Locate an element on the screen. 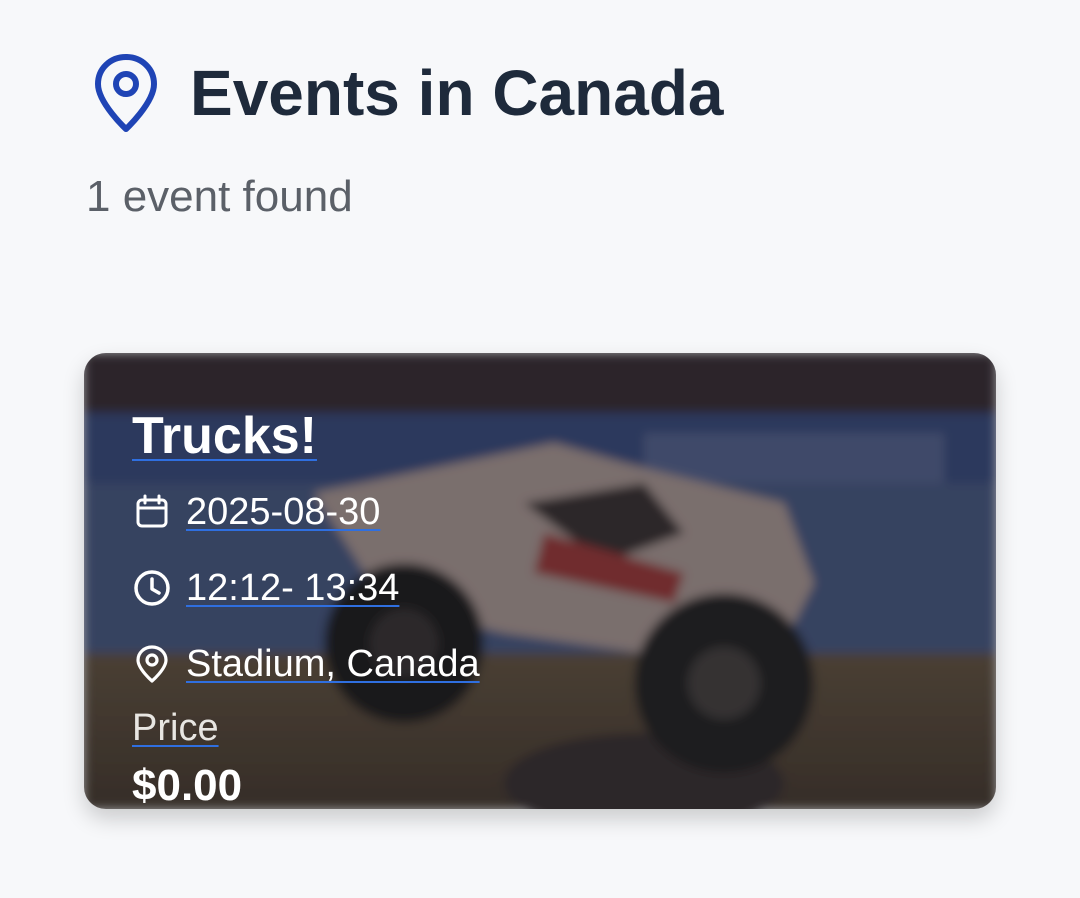 The image size is (1080, 898). event-price: $0.00 is located at coordinates (187, 785).